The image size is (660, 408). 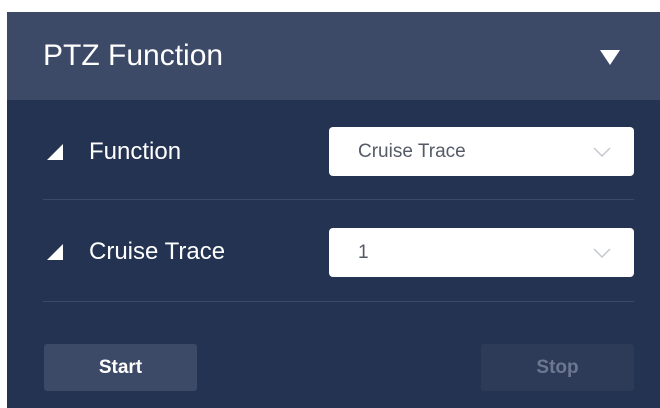 What do you see at coordinates (135, 151) in the screenshot?
I see `function-label: Function` at bounding box center [135, 151].